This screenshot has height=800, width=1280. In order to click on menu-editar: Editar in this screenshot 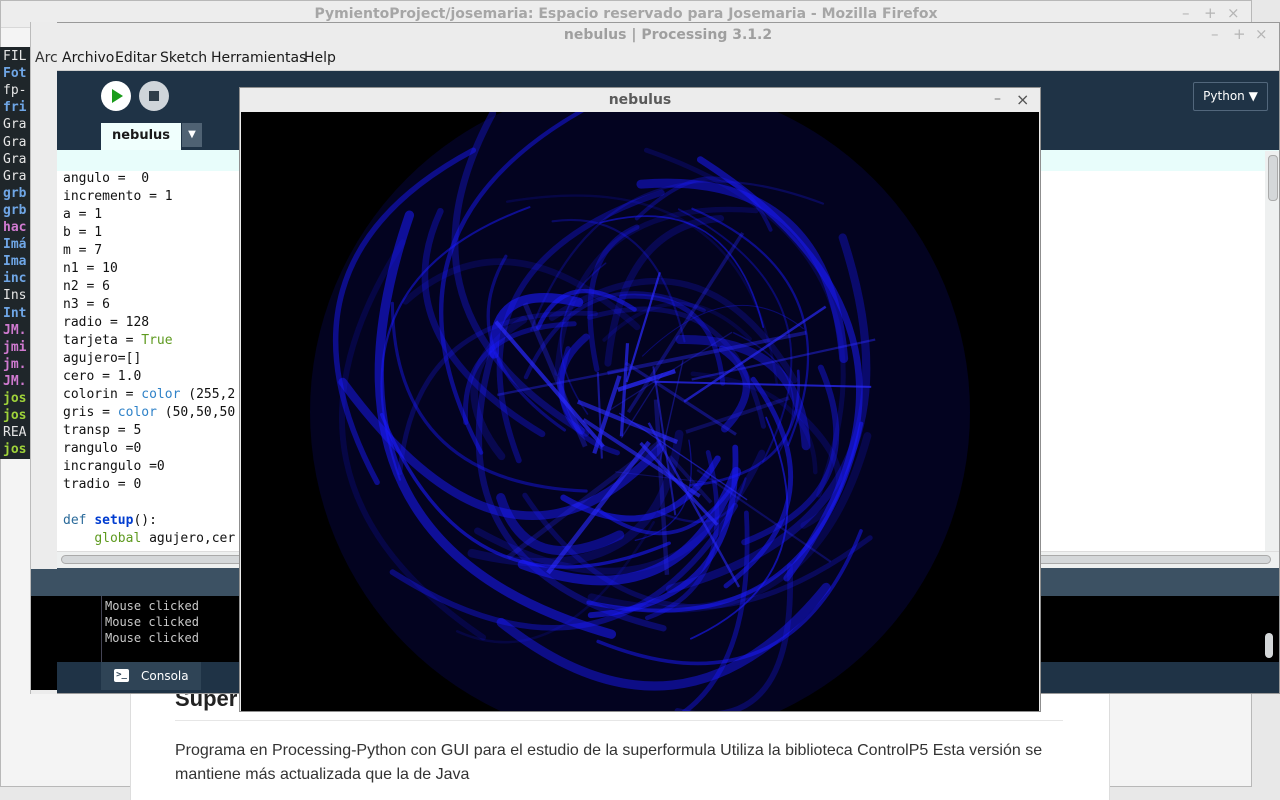, I will do `click(135, 58)`.